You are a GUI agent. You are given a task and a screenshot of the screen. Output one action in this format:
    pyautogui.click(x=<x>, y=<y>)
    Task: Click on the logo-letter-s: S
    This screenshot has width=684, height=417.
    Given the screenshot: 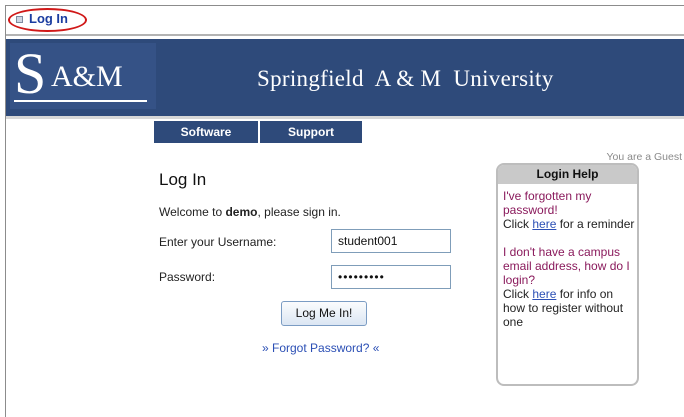 What is the action you would take?
    pyautogui.click(x=30, y=73)
    